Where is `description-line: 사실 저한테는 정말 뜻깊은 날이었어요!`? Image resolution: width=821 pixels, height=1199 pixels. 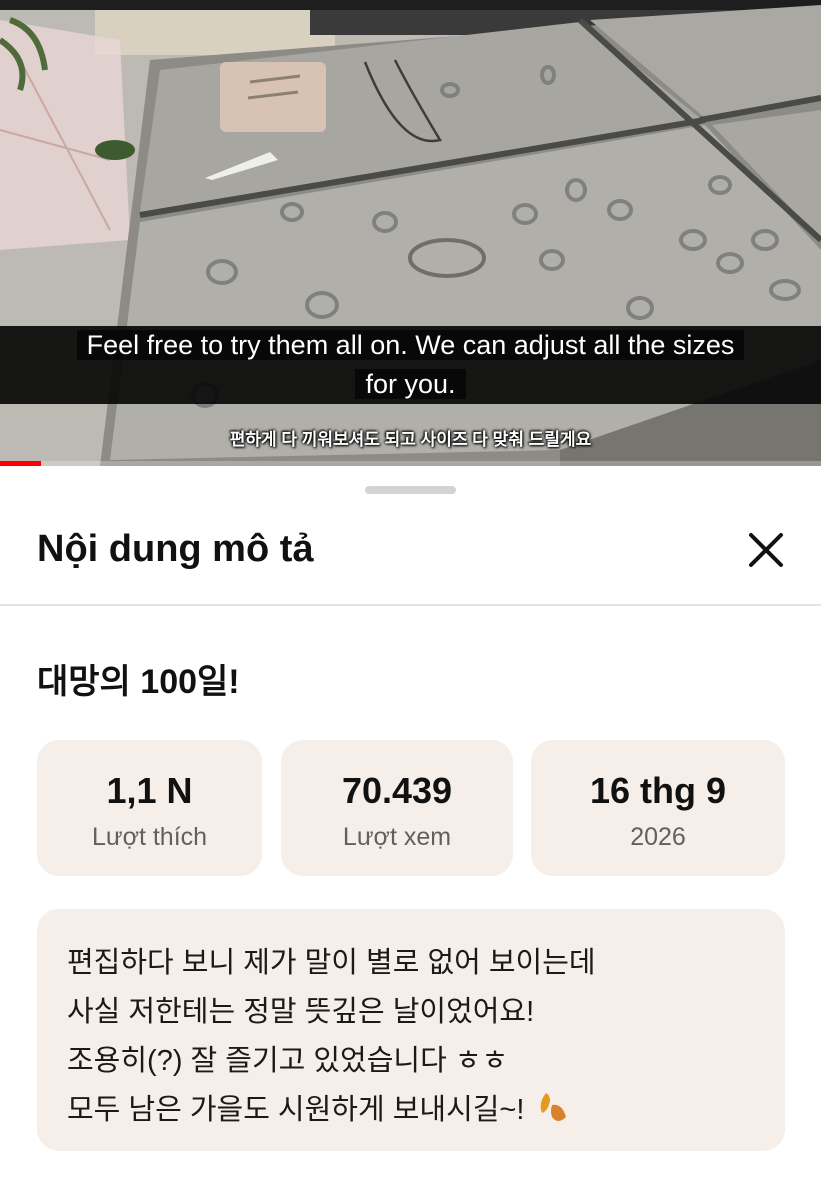 description-line: 사실 저한테는 정말 뜻깊은 날이었어요! is located at coordinates (301, 1012).